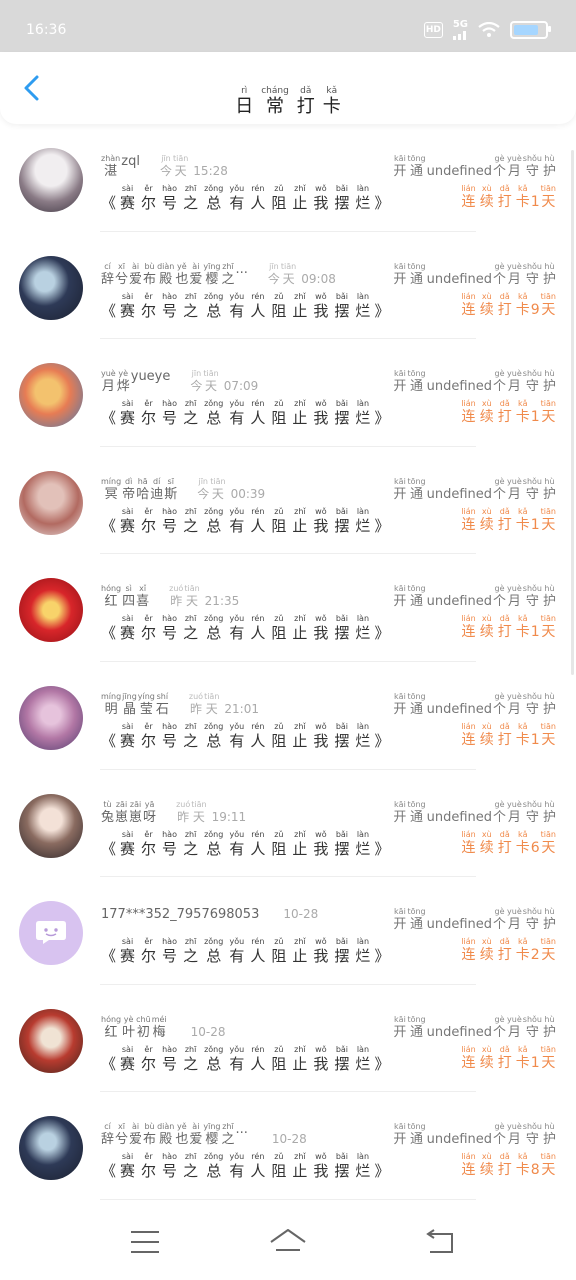 The height and width of the screenshot is (1280, 576). What do you see at coordinates (258, 188) in the screenshot?
I see `pinyin: rén` at bounding box center [258, 188].